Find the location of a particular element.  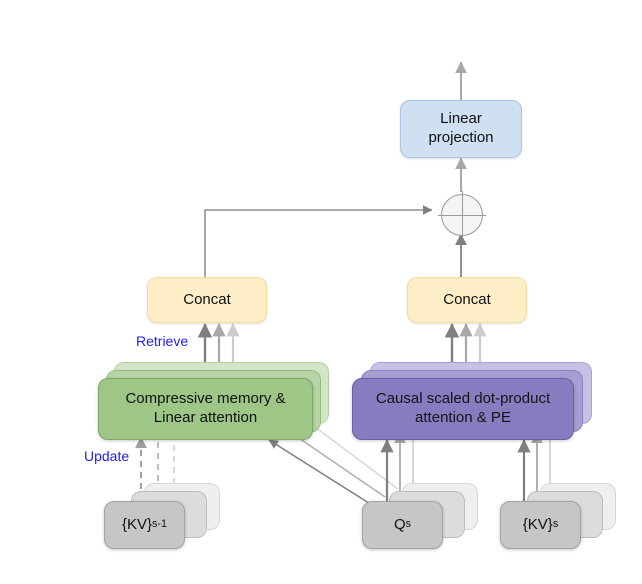

kv-prev-block: {KV} s-1 is located at coordinates (144, 525).